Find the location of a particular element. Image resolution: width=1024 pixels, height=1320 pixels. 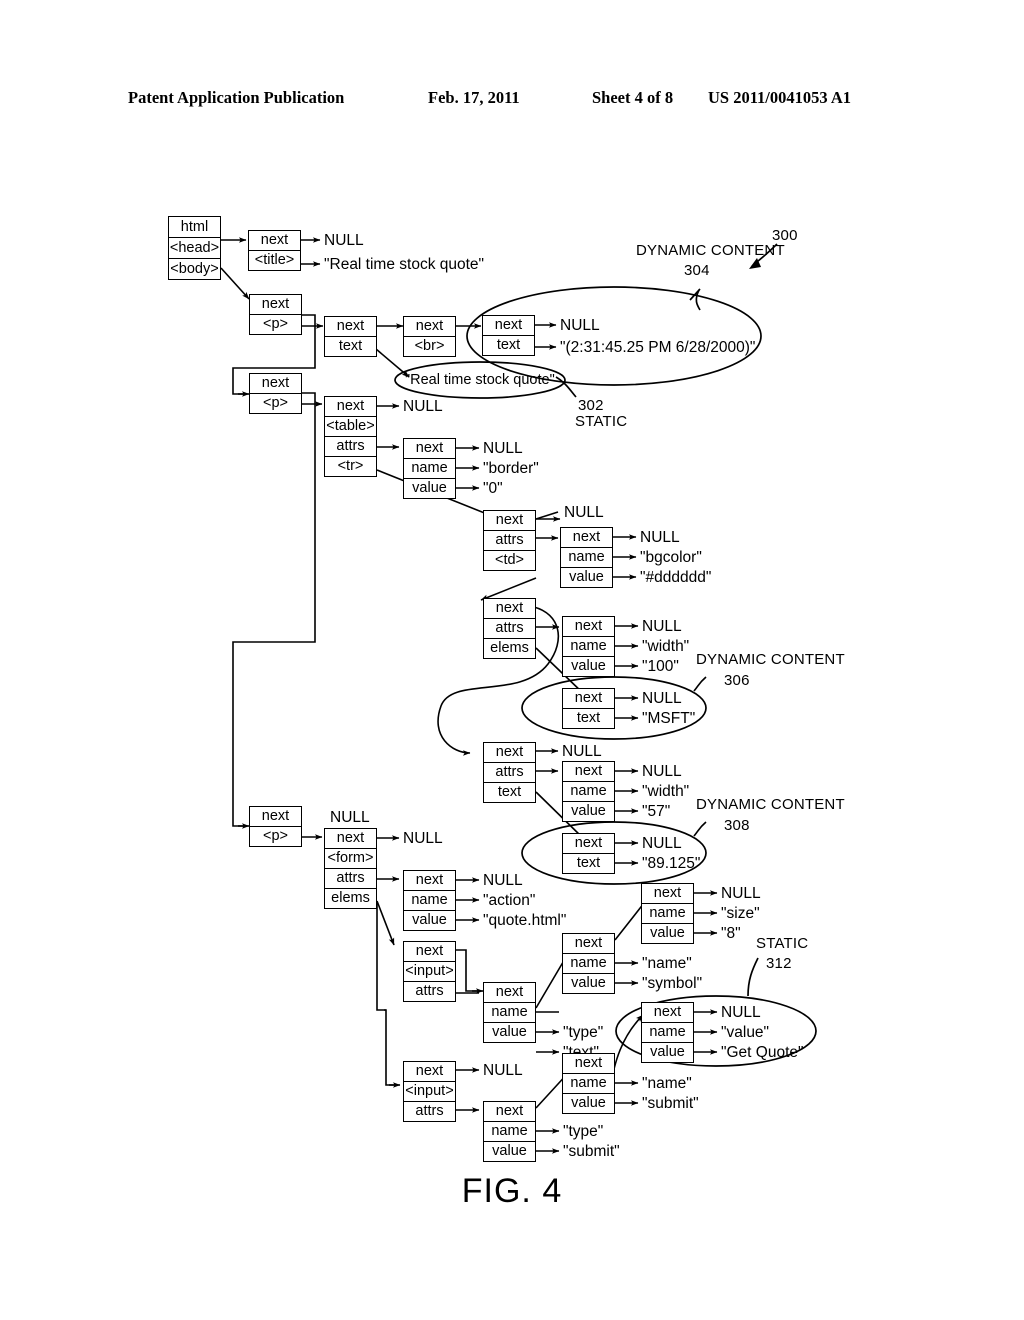

label-figure-reference-300: 300 is located at coordinates (785, 235).